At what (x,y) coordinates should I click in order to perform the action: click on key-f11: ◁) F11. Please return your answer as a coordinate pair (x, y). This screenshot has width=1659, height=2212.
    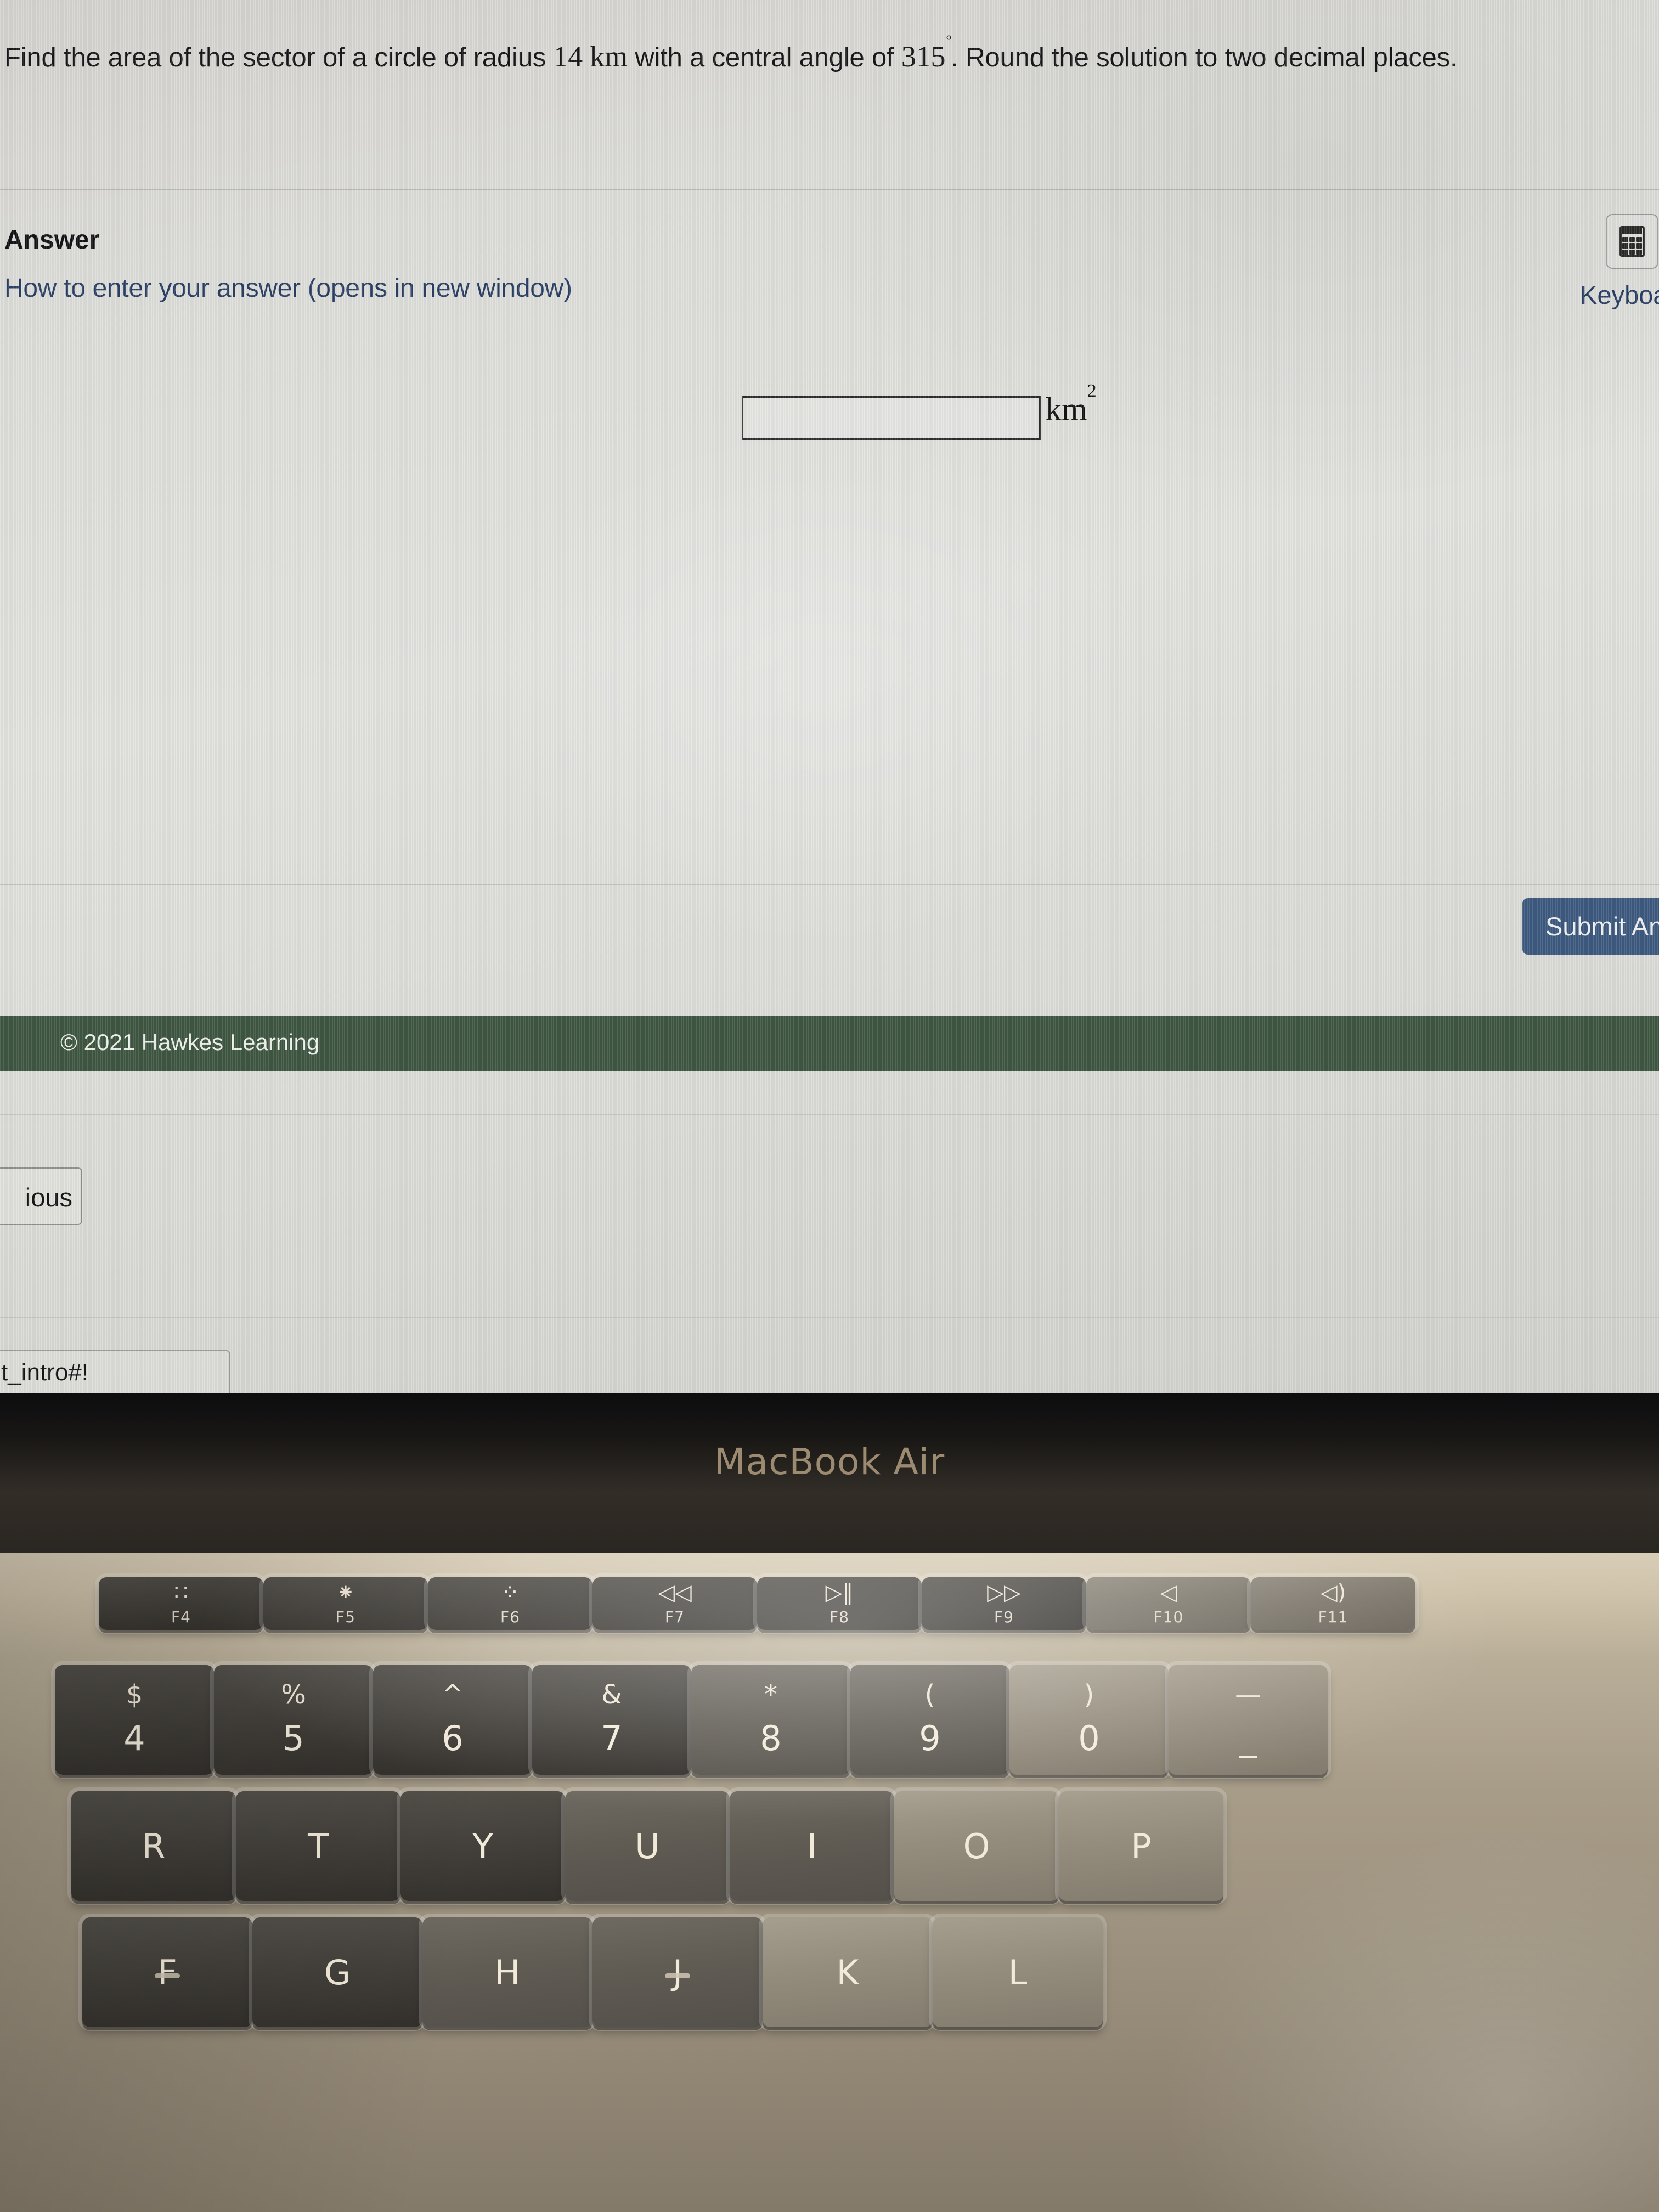
    Looking at the image, I should click on (1333, 1603).